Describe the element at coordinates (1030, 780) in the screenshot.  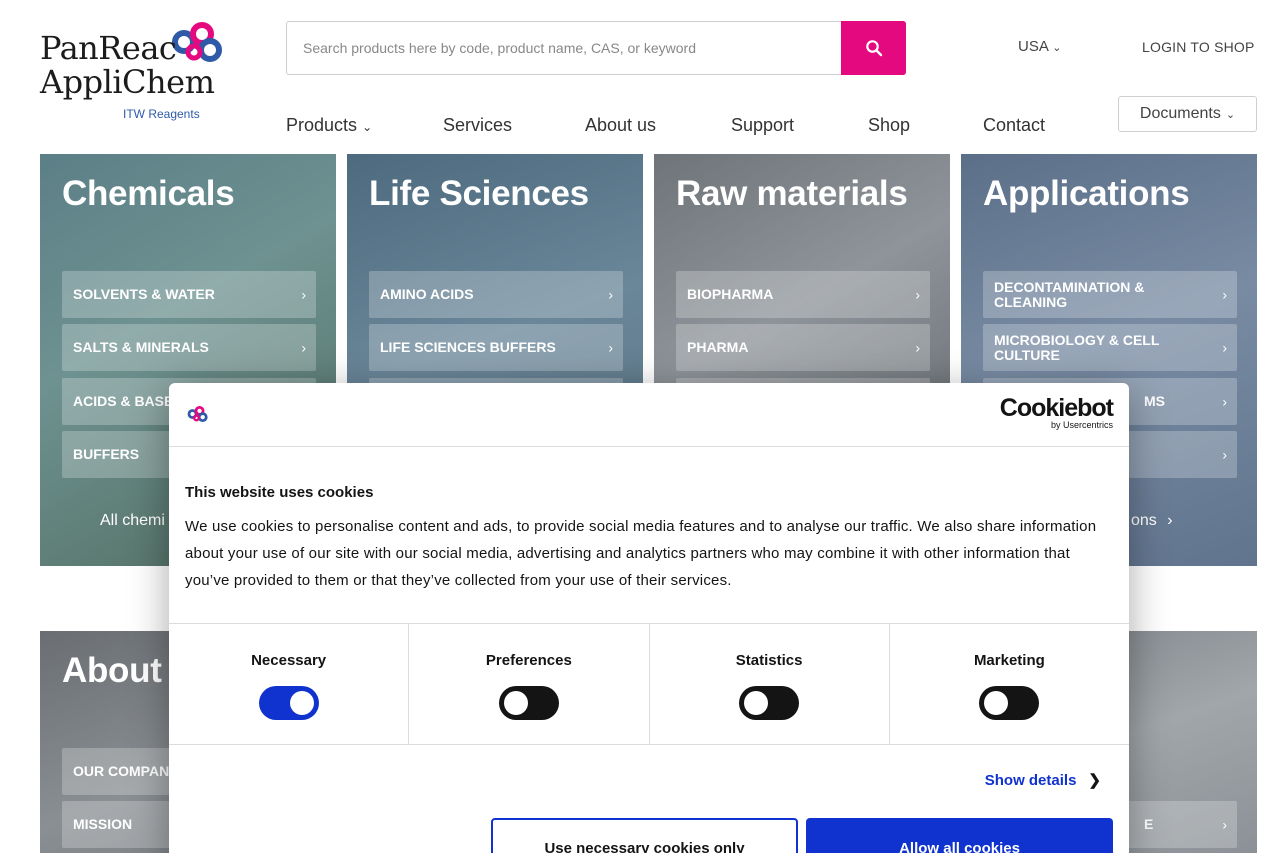
I see `show-details-label: Show details` at that location.